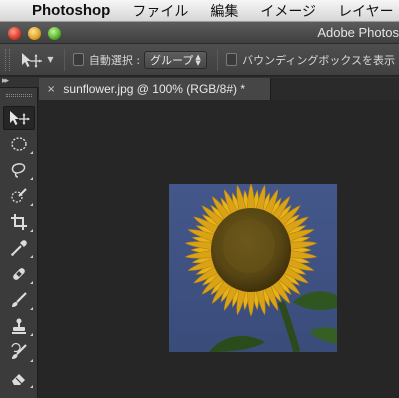 Image resolution: width=399 pixels, height=398 pixels. What do you see at coordinates (231, 59) in the screenshot?
I see `show-bounding-box-checkbox` at bounding box center [231, 59].